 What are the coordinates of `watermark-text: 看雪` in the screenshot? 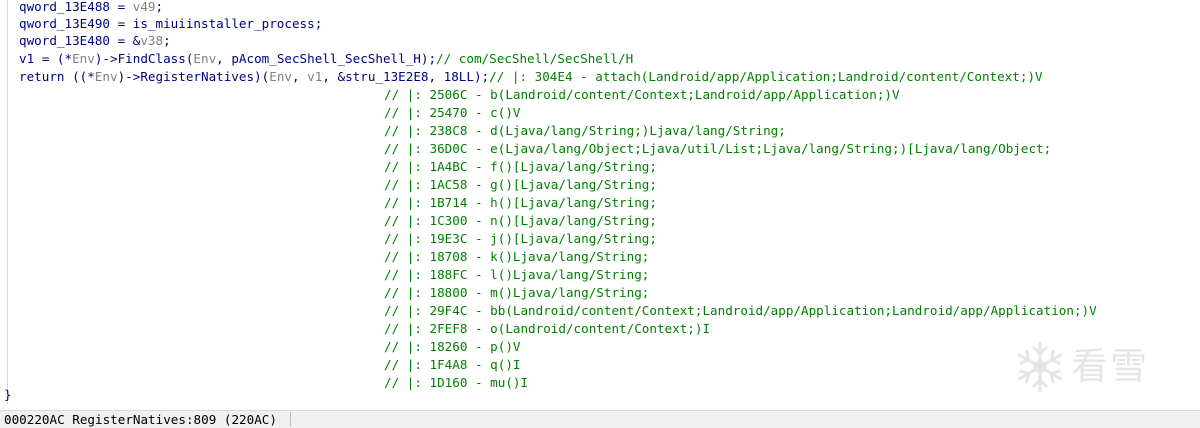 It's located at (1110, 366).